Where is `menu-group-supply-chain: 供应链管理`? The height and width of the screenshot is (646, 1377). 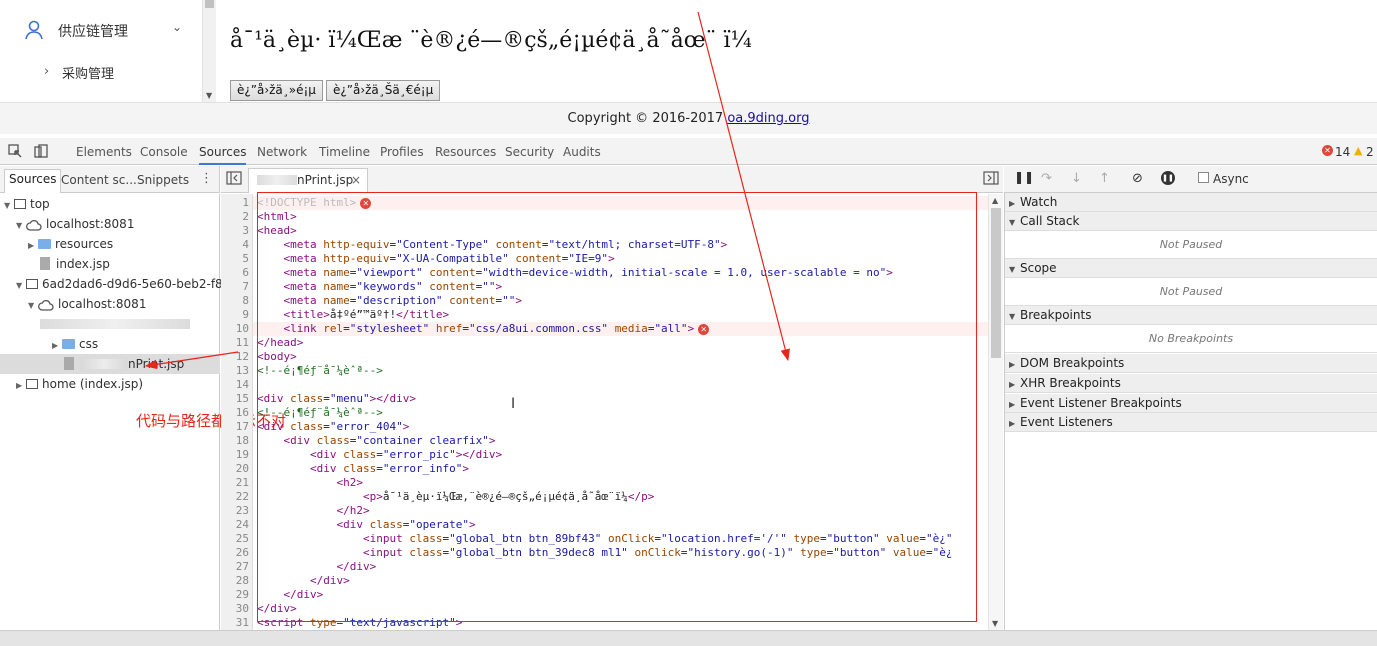
menu-group-supply-chain: 供应链管理 is located at coordinates (93, 31).